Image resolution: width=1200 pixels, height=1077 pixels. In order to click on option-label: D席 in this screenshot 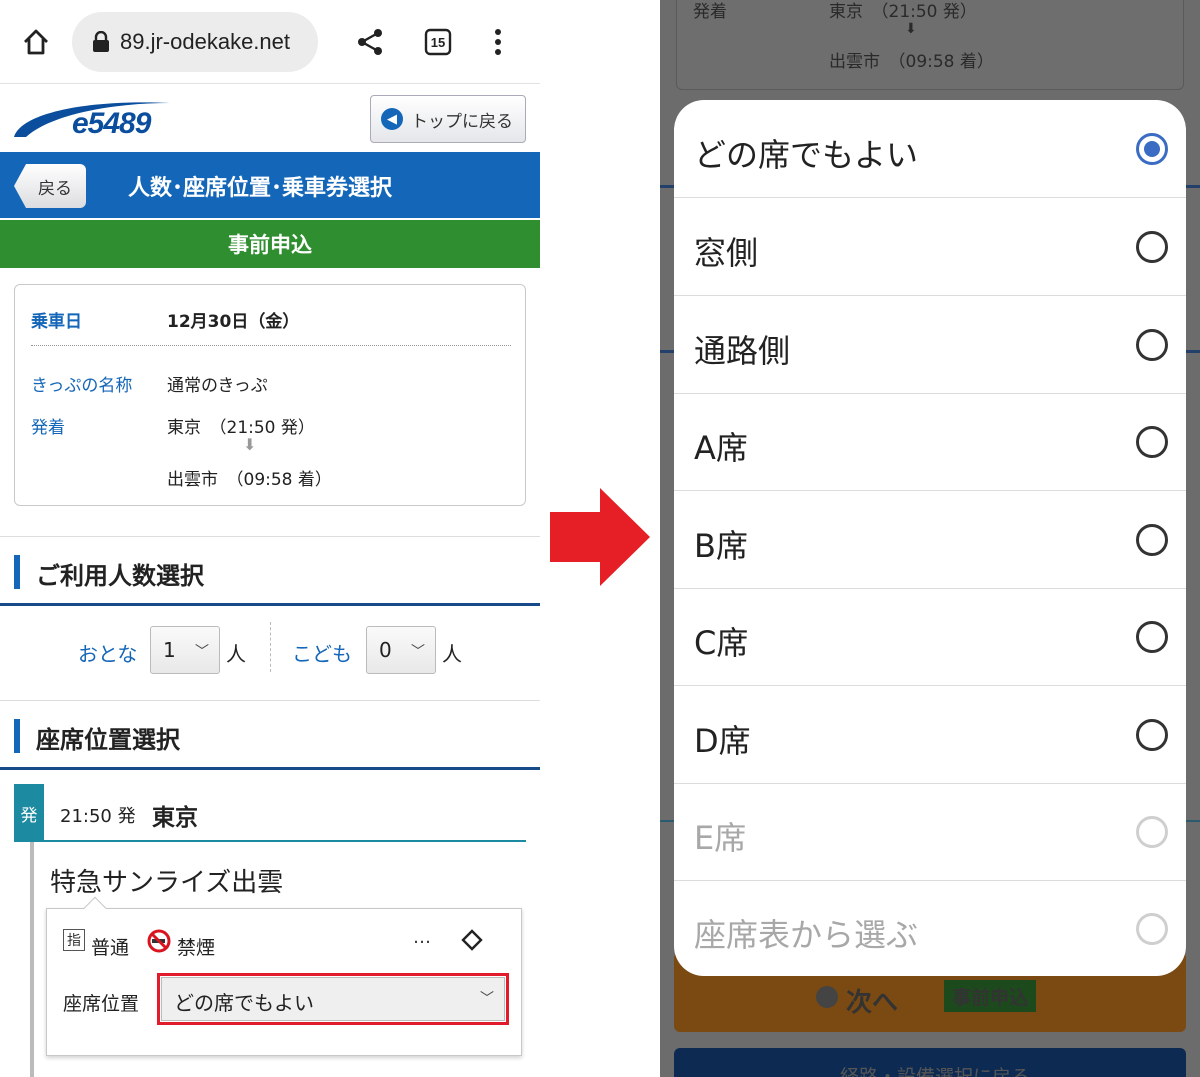, I will do `click(722, 741)`.